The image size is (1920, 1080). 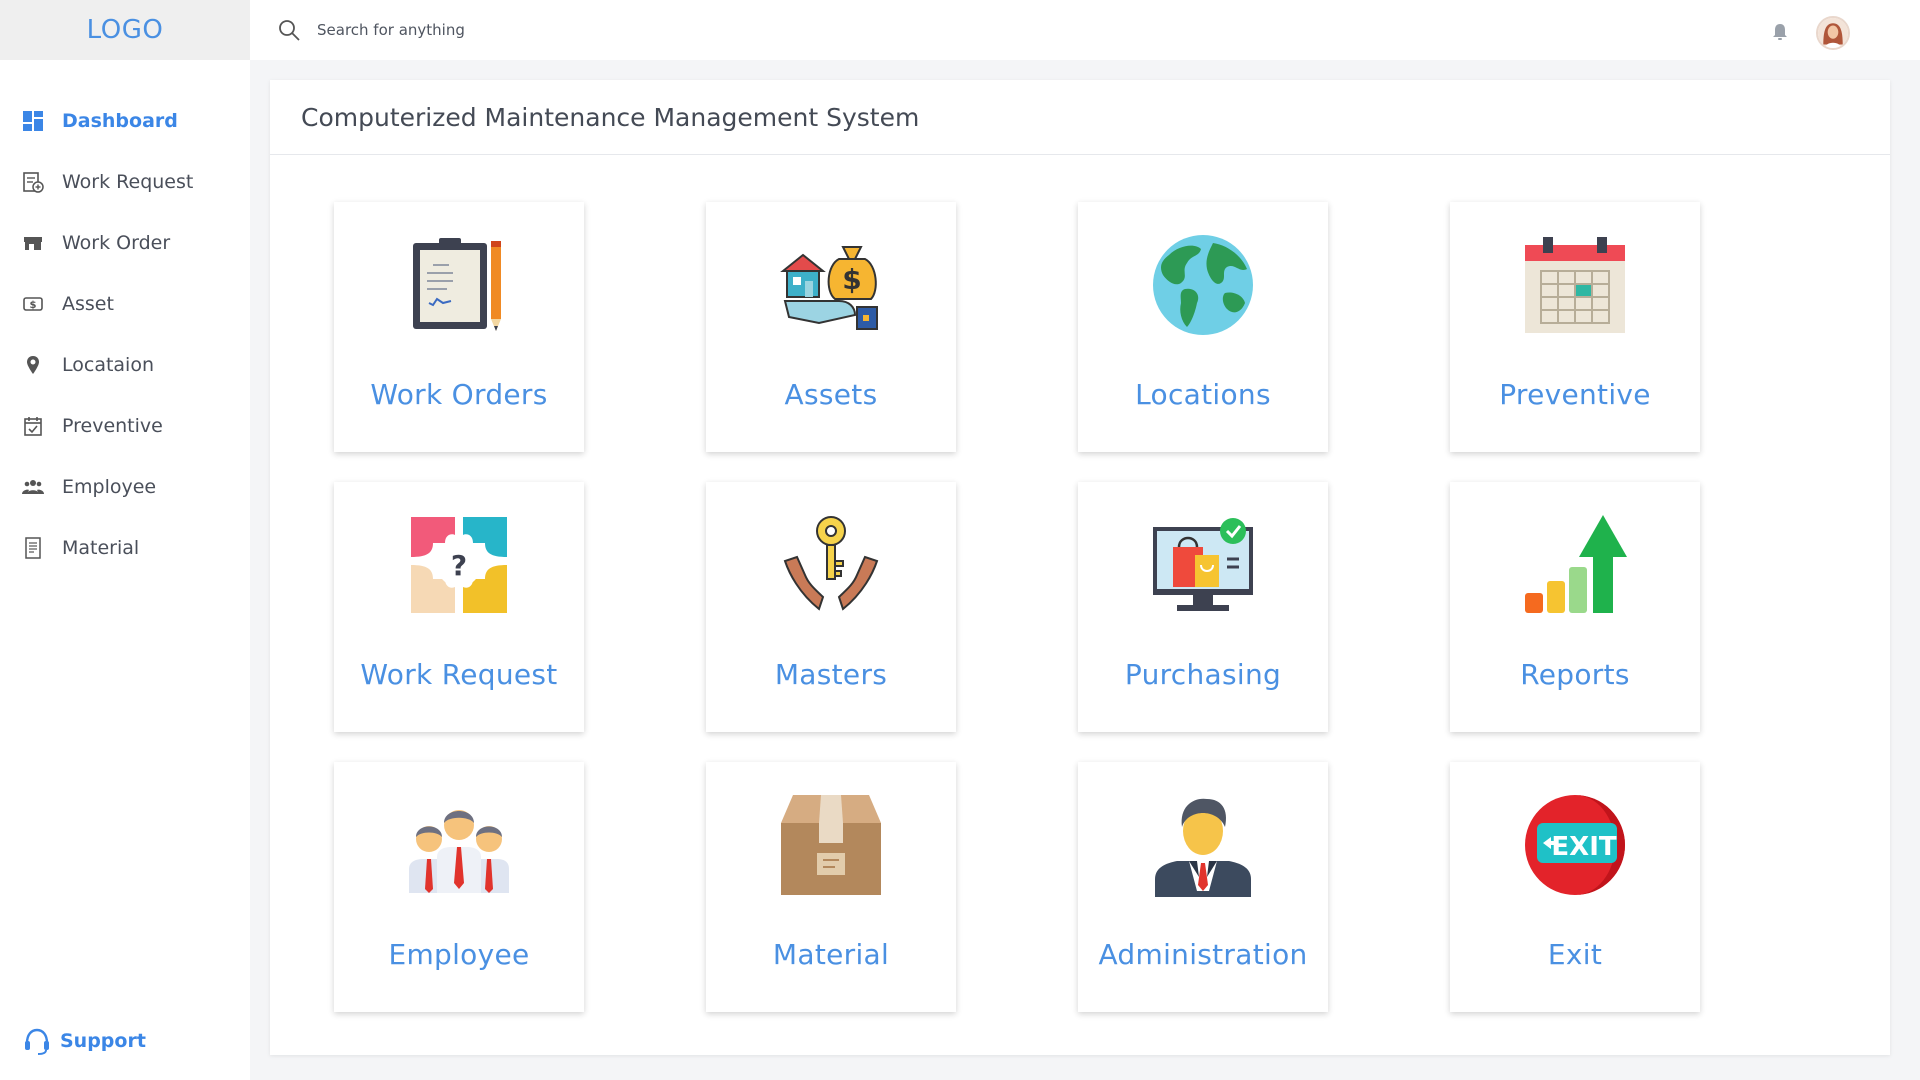 I want to click on tile-label: Employee, so click(x=459, y=954).